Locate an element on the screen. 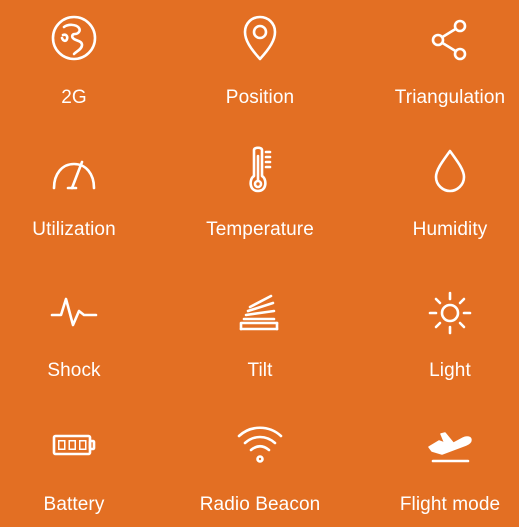  tile-temperature: Temperature is located at coordinates (260, 197).